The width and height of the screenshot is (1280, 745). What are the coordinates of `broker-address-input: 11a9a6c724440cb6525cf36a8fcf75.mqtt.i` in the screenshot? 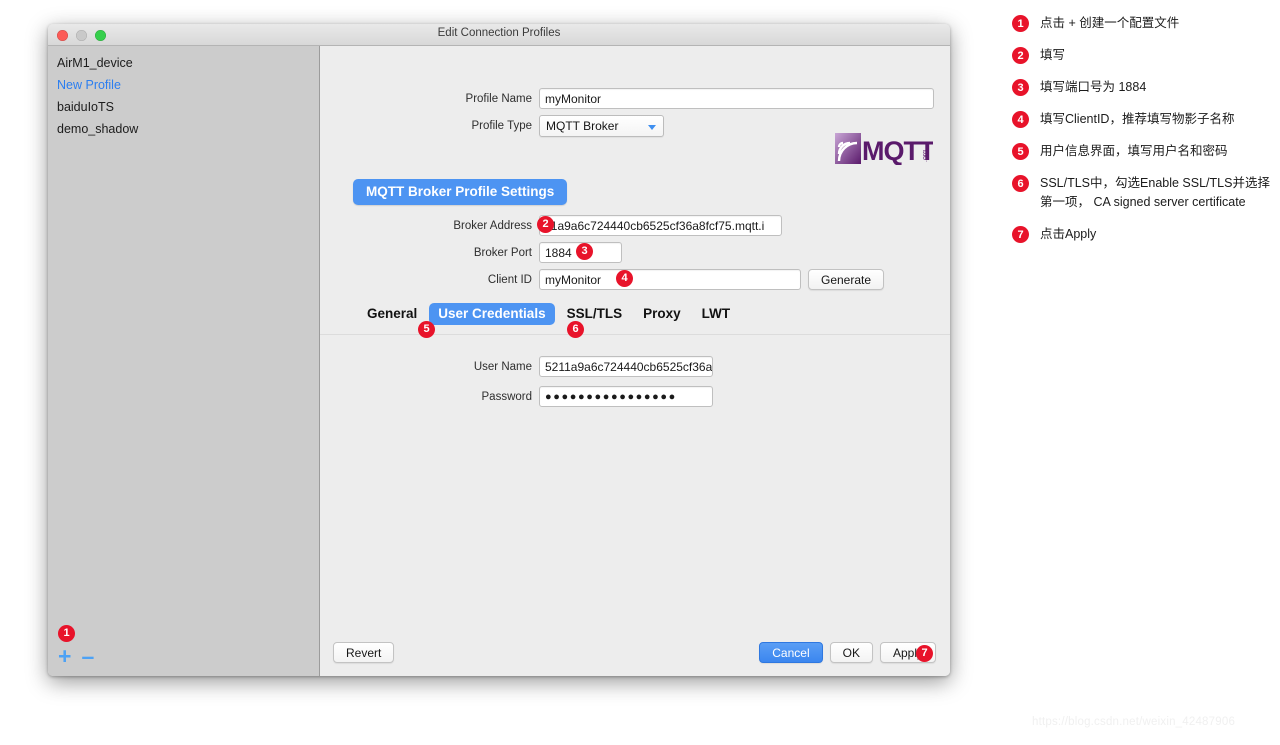 It's located at (660, 225).